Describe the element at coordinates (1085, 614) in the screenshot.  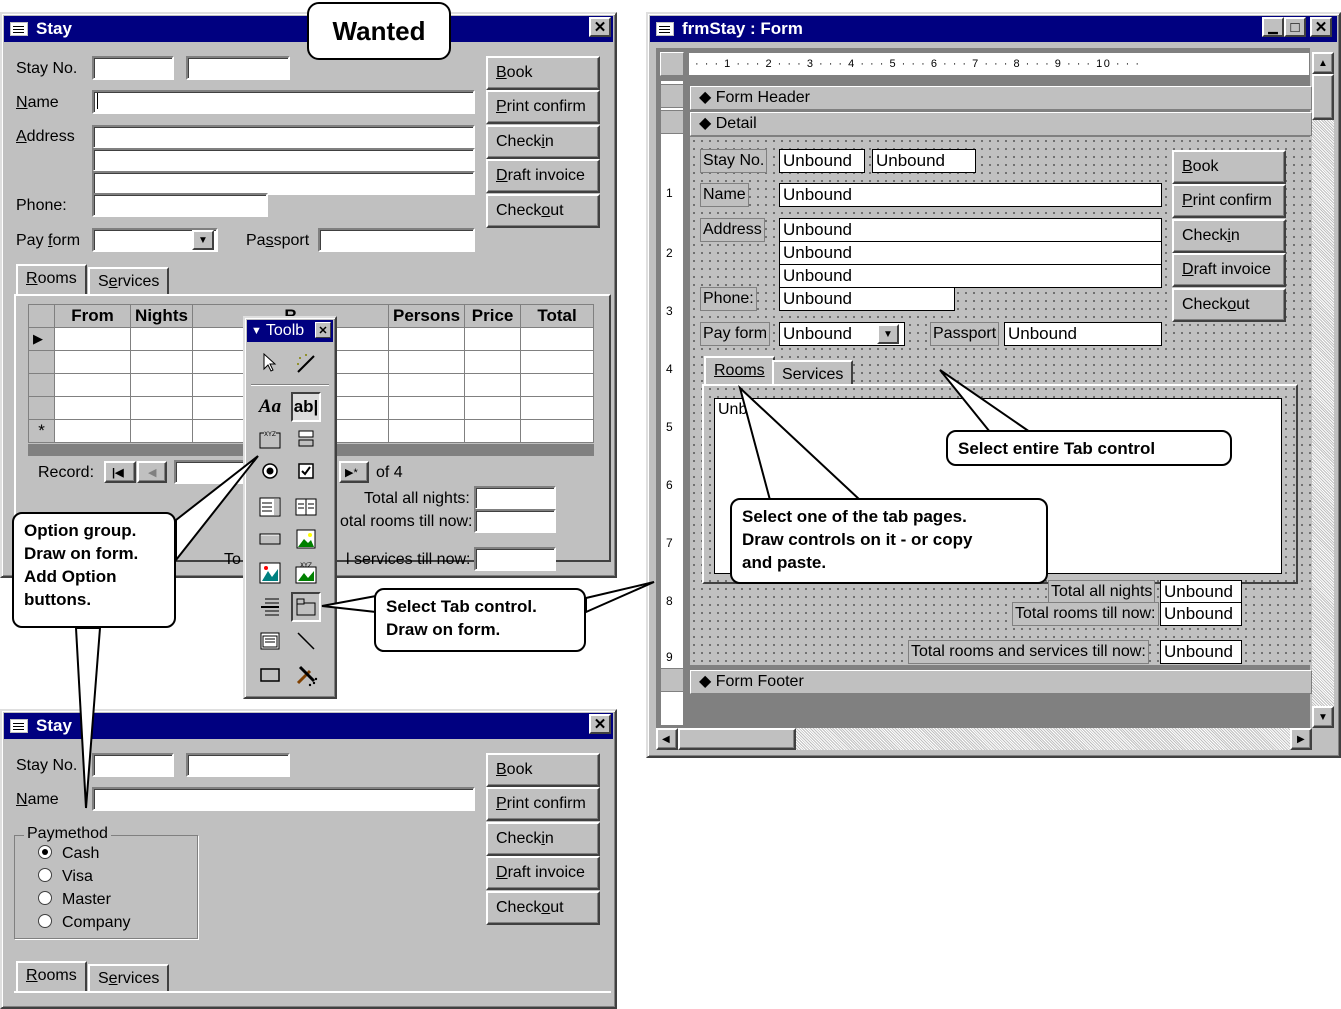
I see `design-total-rooms-label: Total rooms till now:` at that location.